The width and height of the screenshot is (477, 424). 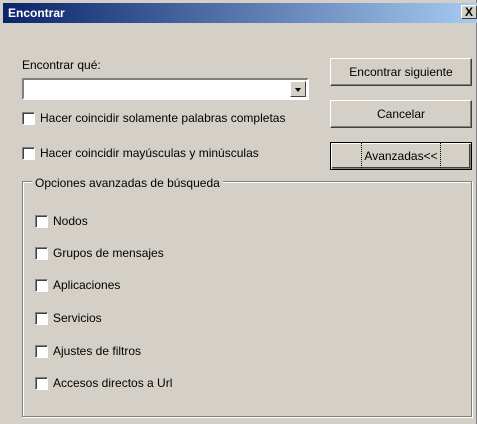 I want to click on applications-label: Aplicaciones, so click(x=86, y=285).